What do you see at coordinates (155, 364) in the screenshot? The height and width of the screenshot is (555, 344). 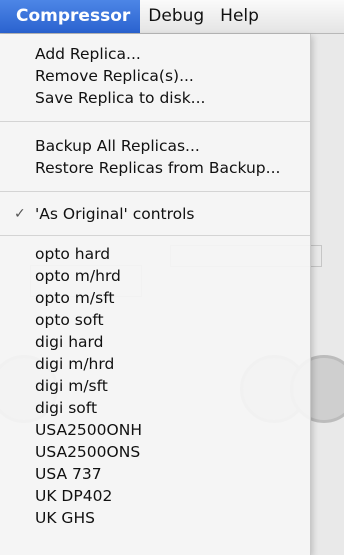 I see `menu-item-preset: digi m/hrd` at bounding box center [155, 364].